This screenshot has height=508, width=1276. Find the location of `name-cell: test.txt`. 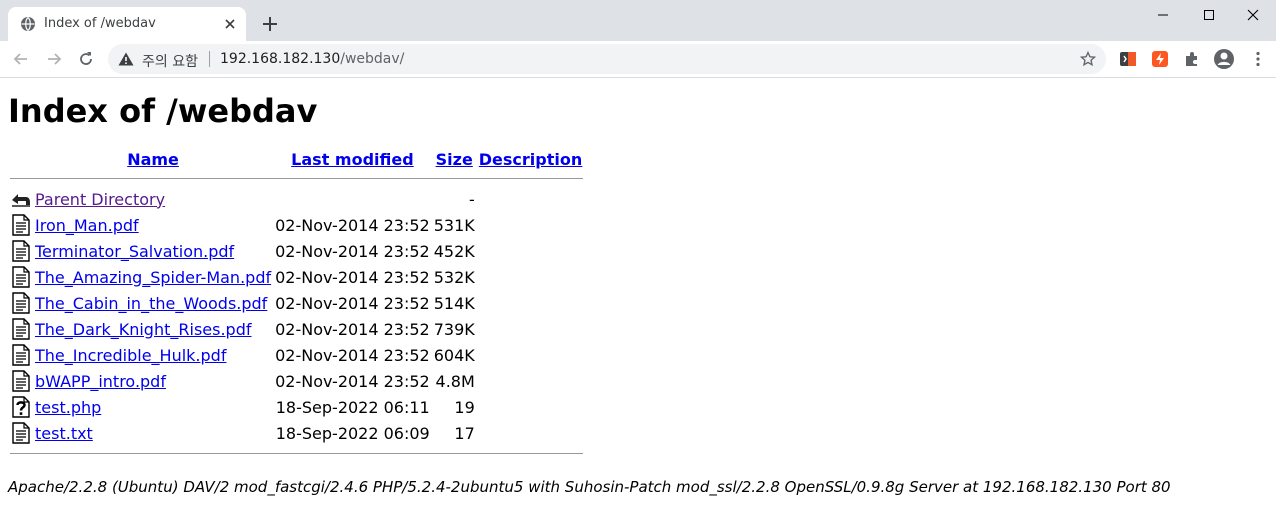

name-cell: test.txt is located at coordinates (153, 433).